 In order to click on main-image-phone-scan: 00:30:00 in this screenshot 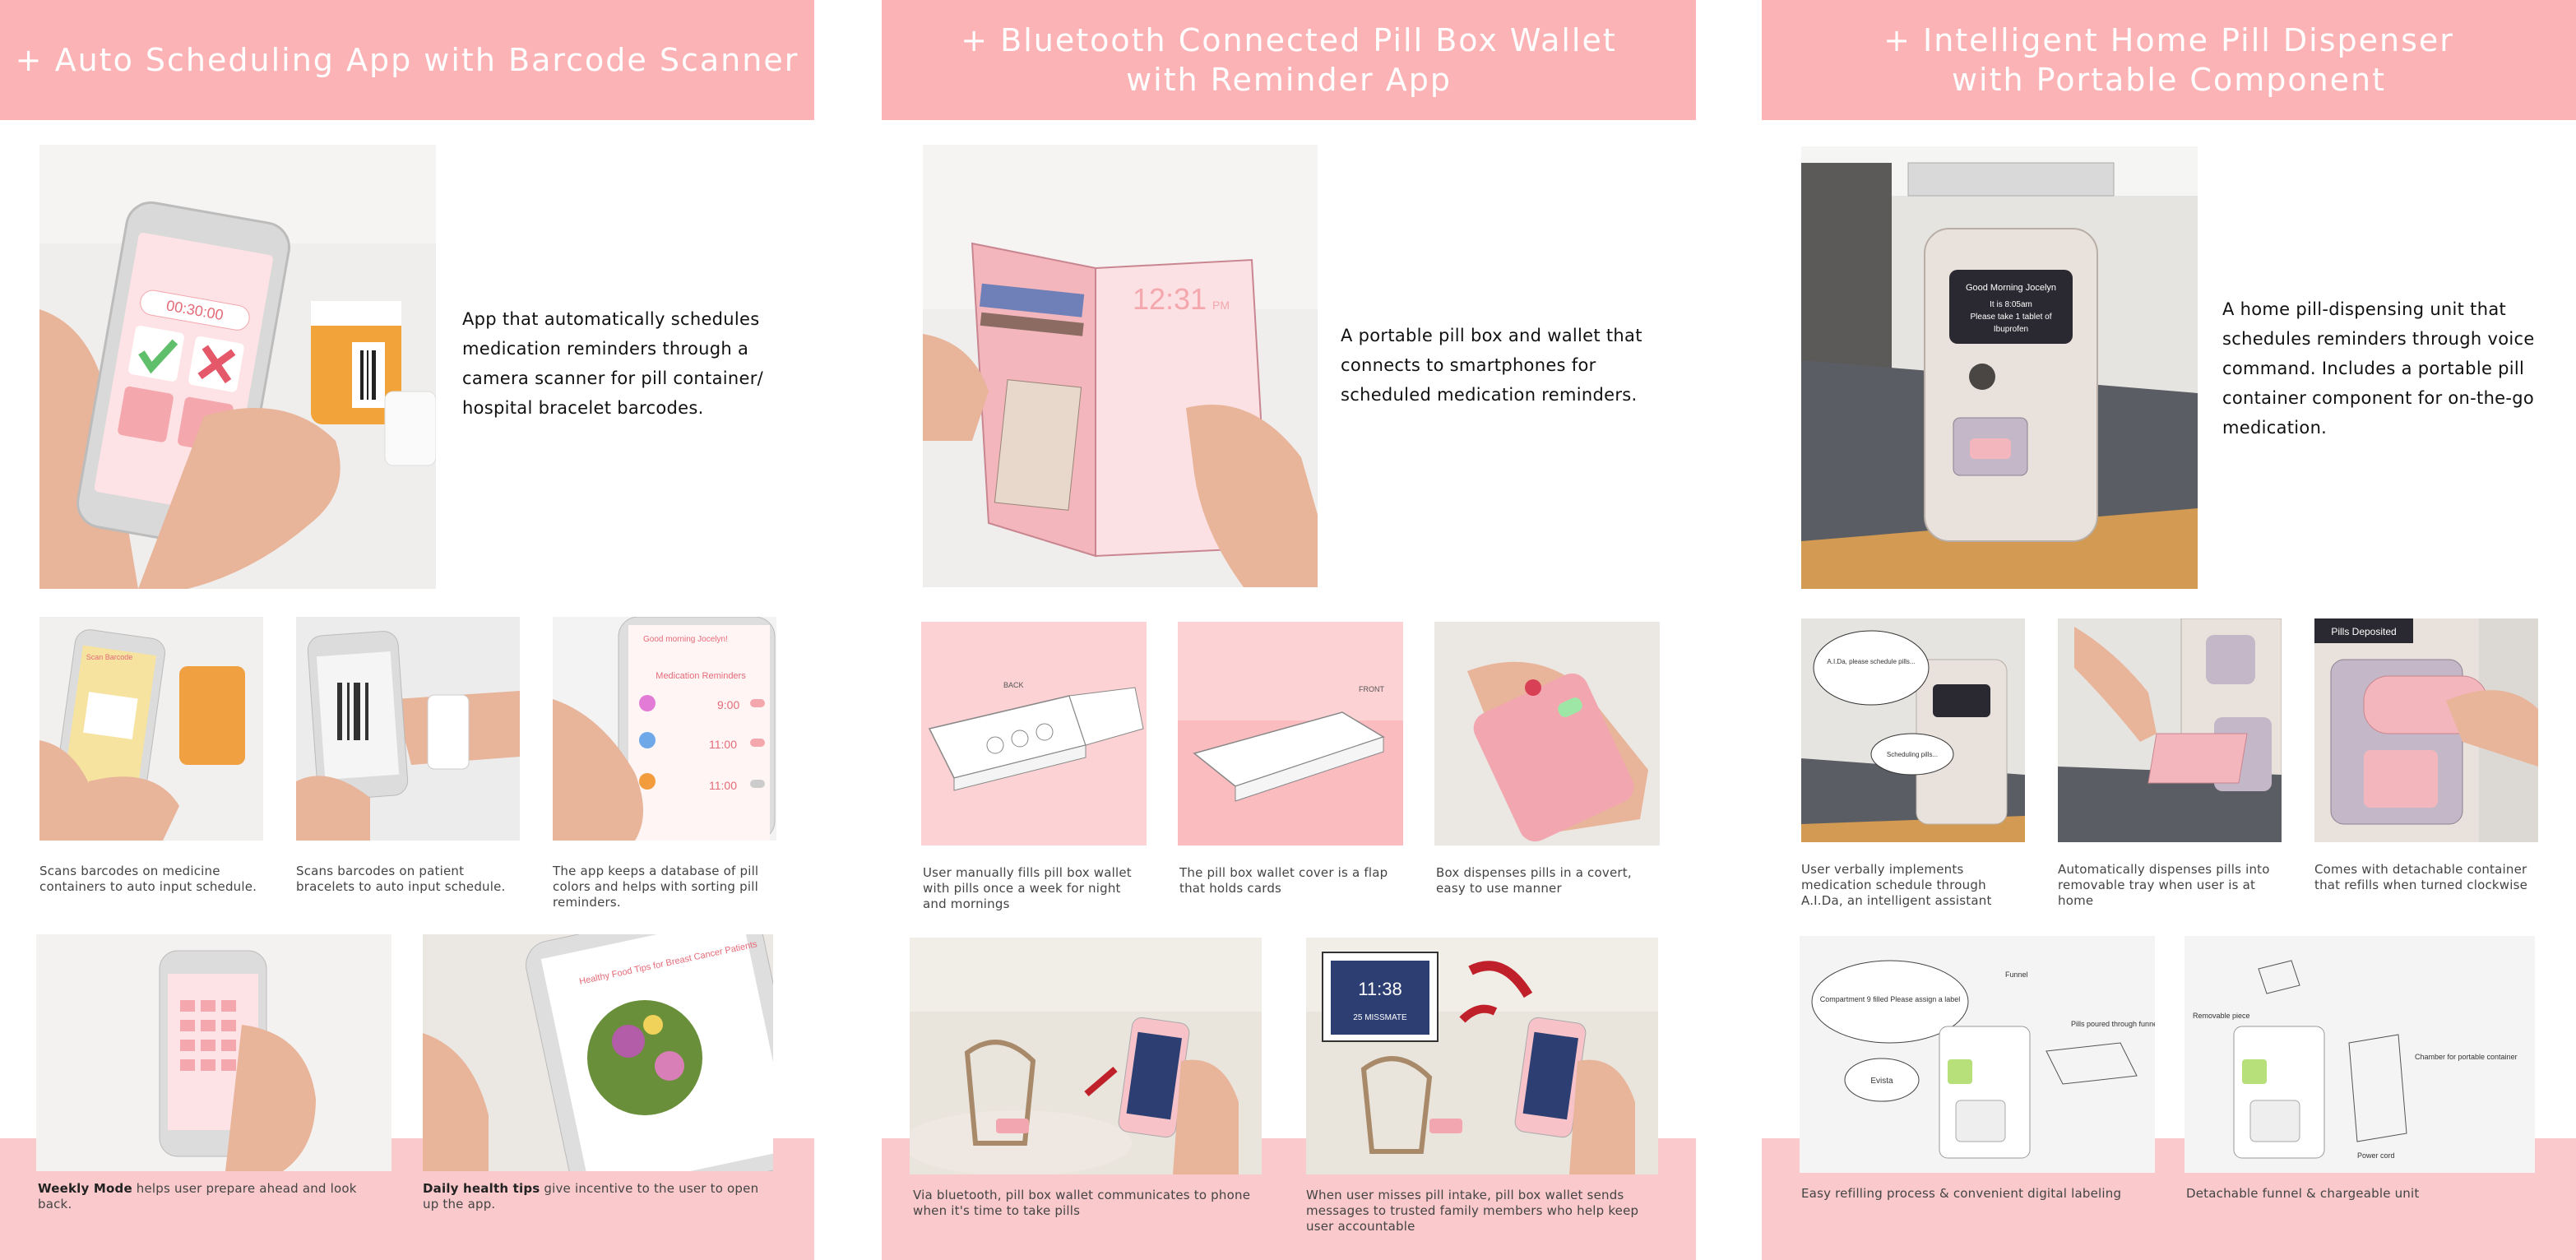, I will do `click(237, 367)`.